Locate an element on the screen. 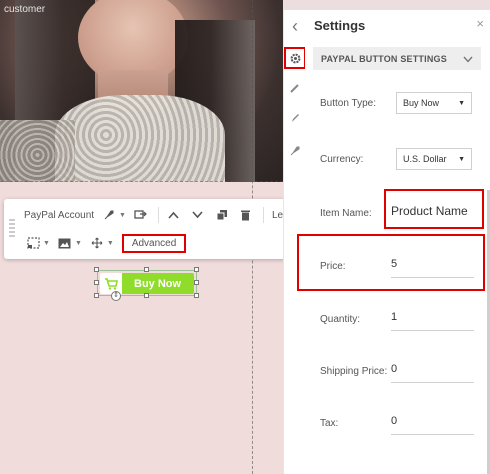 This screenshot has width=490, height=474. price-label: Price: is located at coordinates (333, 266).